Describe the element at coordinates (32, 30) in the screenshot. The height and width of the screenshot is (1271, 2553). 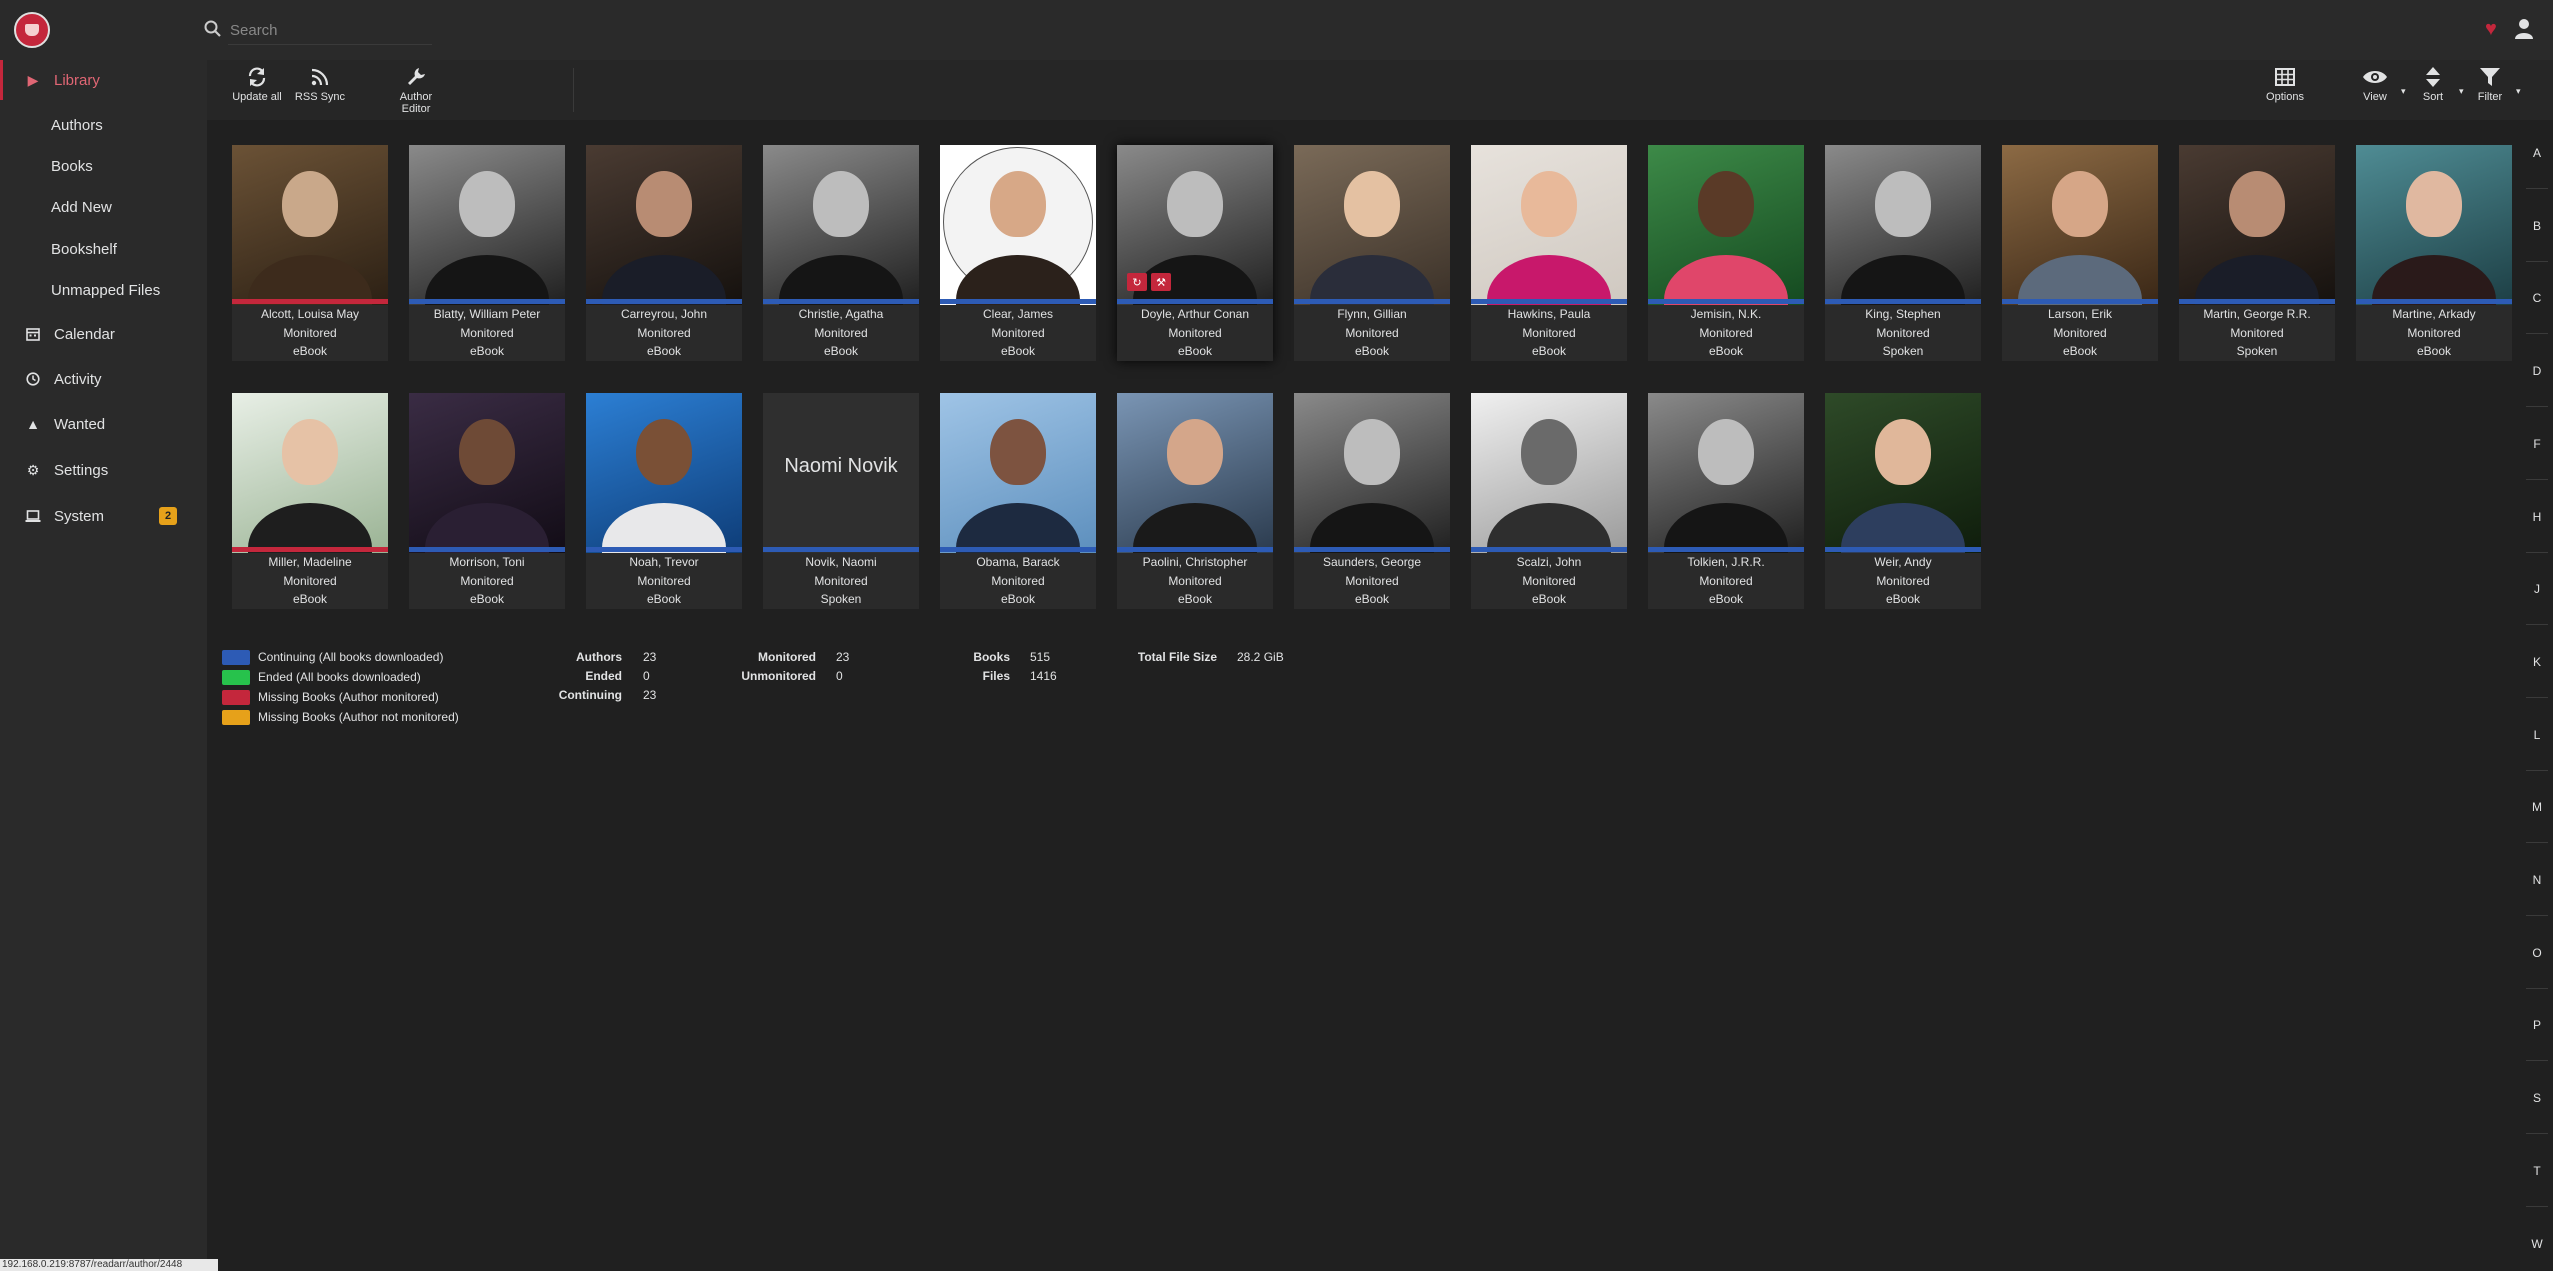
I see `app-logo` at that location.